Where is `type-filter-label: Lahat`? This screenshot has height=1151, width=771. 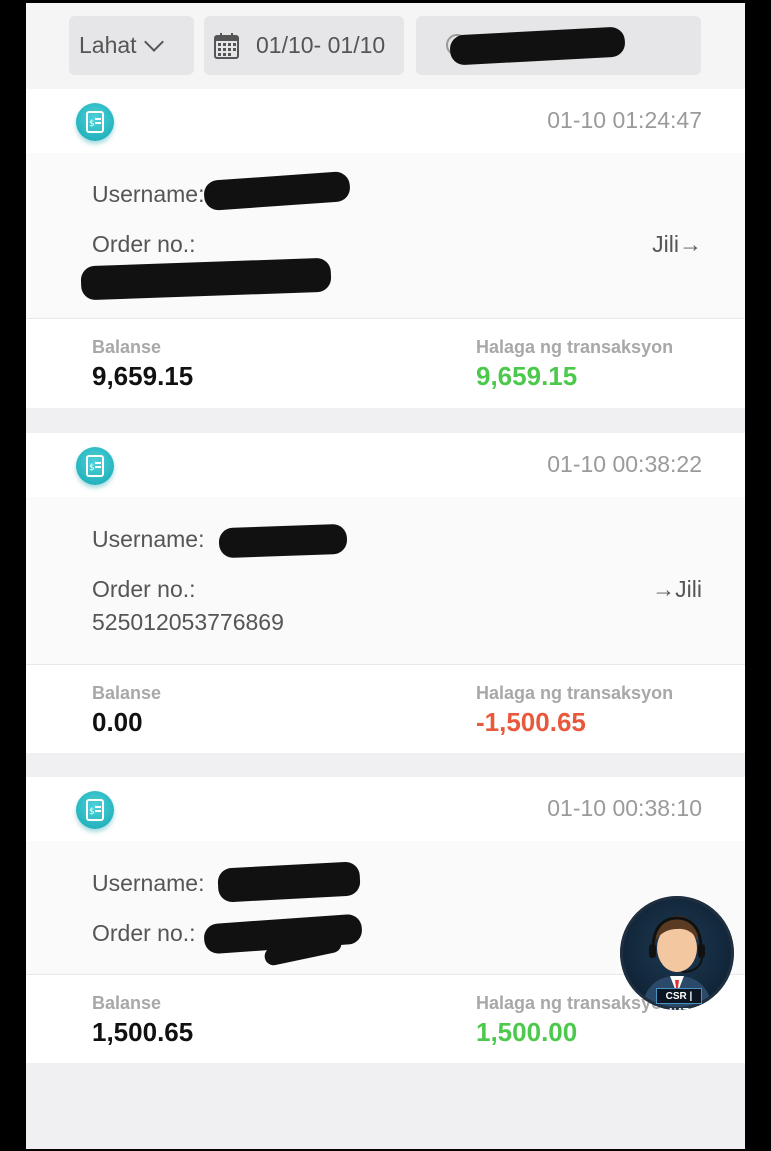 type-filter-label: Lahat is located at coordinates (108, 45).